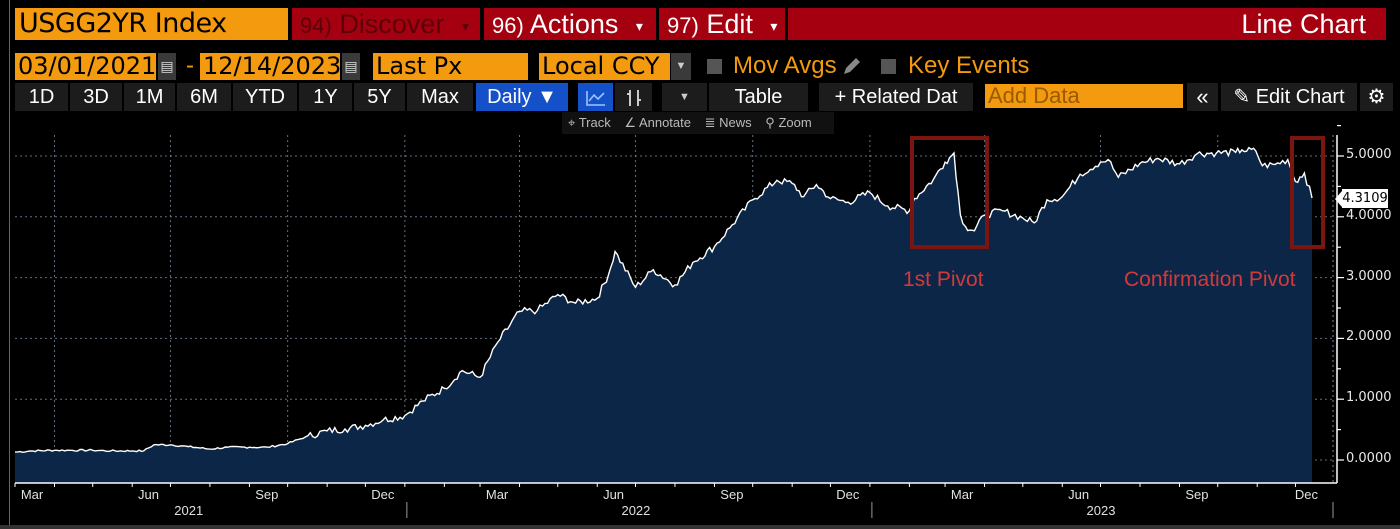  I want to click on x-year-label: 2023, so click(1101, 510).